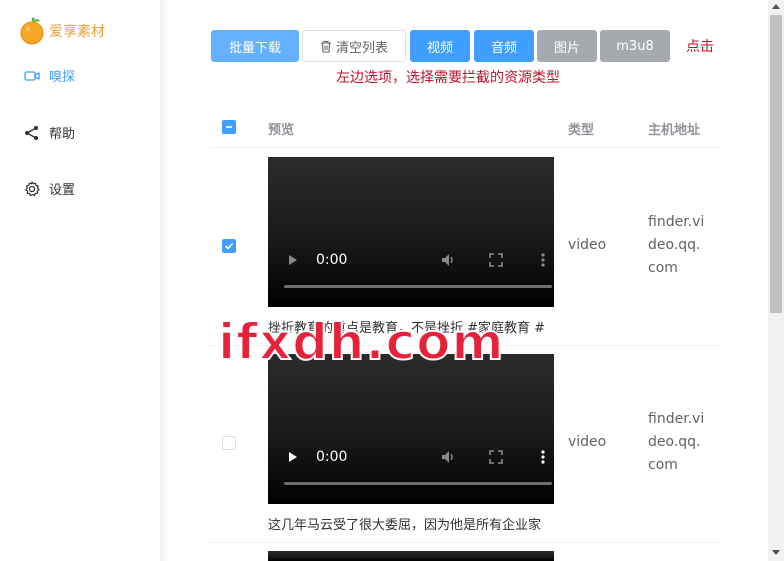 Image resolution: width=784 pixels, height=561 pixels. I want to click on sidebar-item-settings: 设置, so click(49, 188).